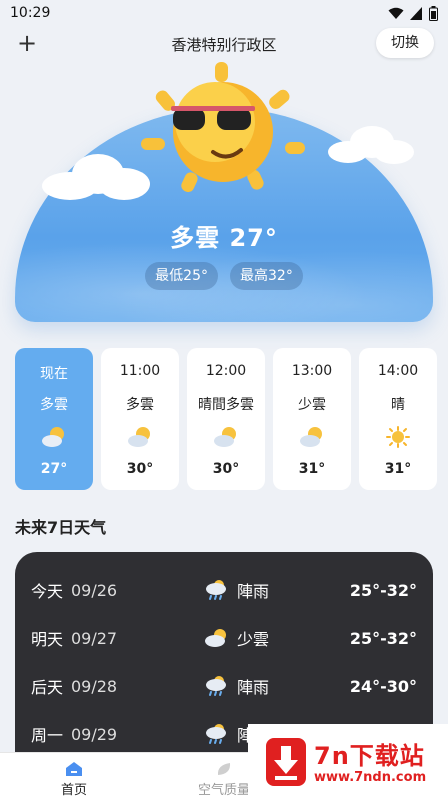  Describe the element at coordinates (47, 735) in the screenshot. I see `forecast-day: 周一` at that location.